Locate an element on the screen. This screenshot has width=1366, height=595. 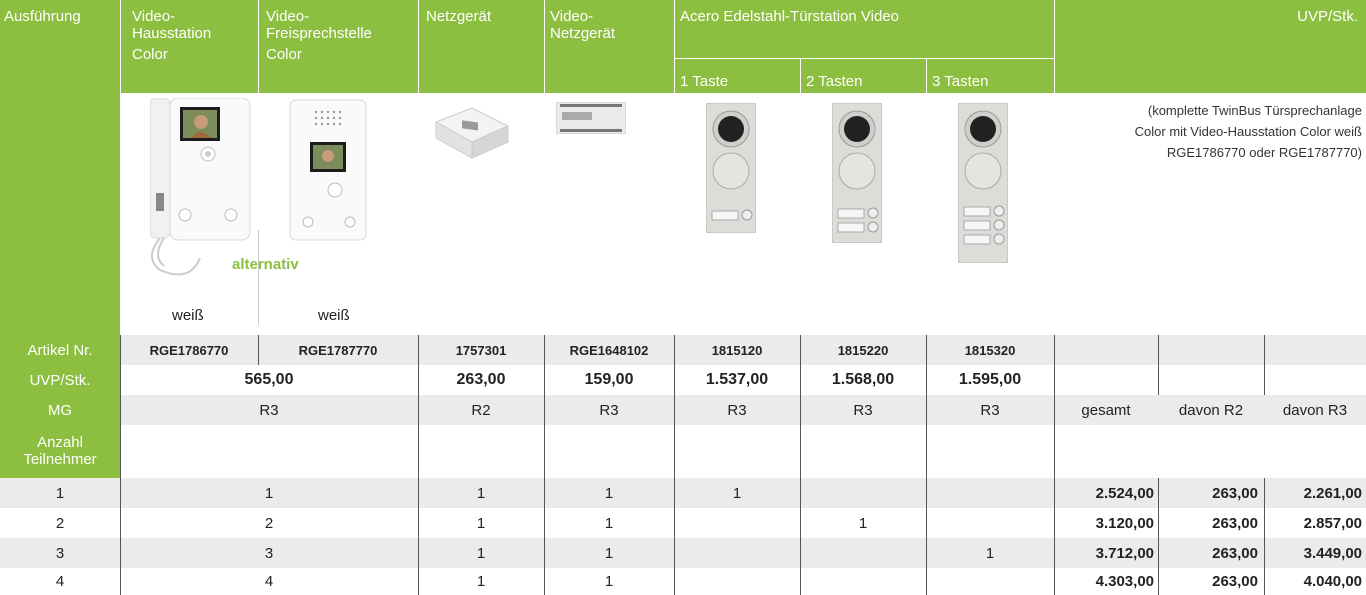
color-white-label-2: weiß is located at coordinates (334, 315).